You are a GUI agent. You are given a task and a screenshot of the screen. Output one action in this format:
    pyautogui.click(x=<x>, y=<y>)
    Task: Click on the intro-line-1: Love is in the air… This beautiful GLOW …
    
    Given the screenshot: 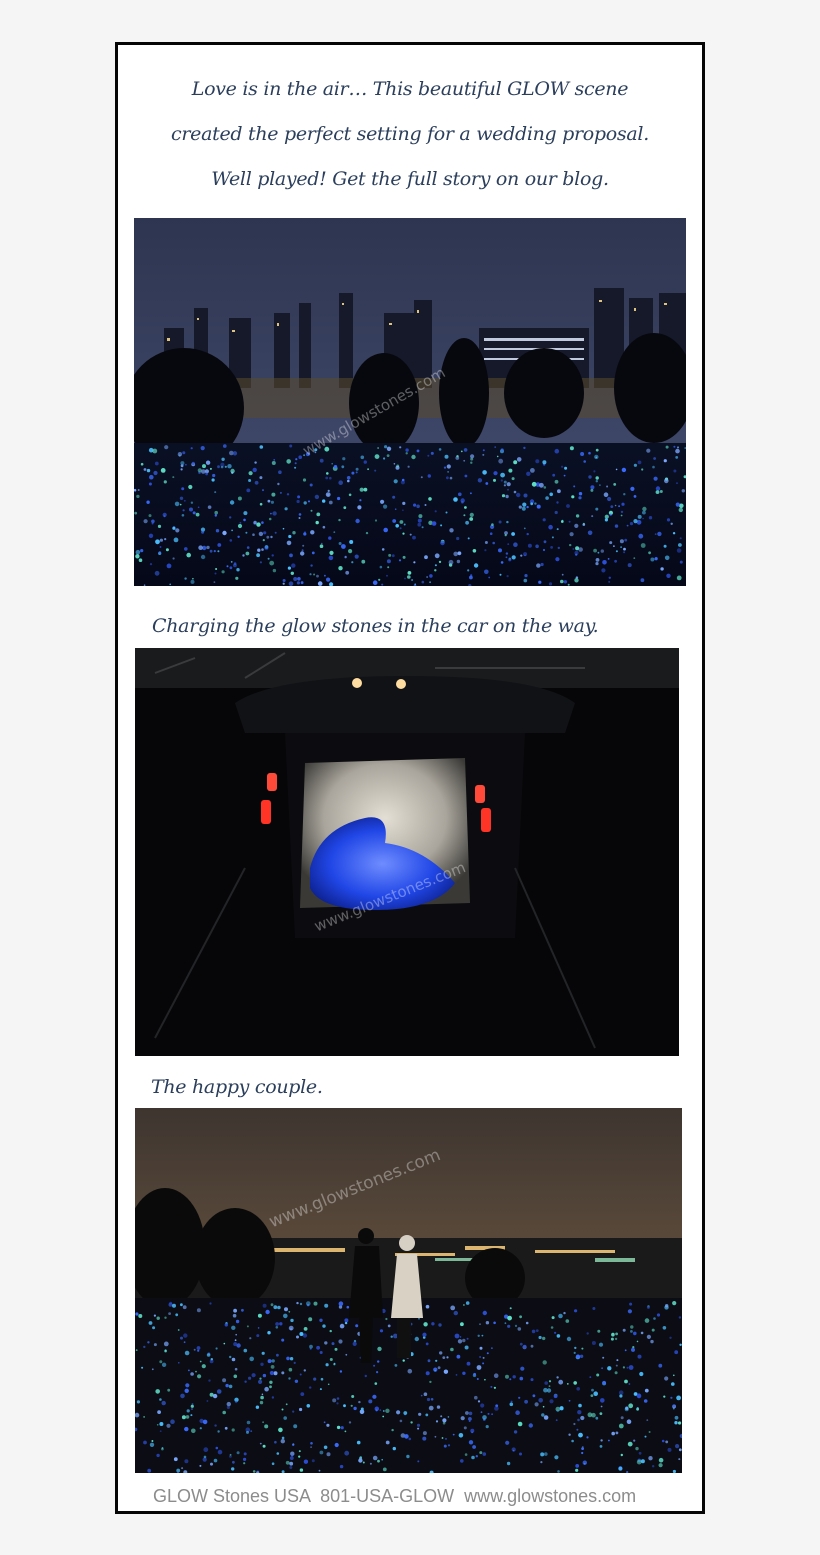 What is the action you would take?
    pyautogui.click(x=410, y=89)
    